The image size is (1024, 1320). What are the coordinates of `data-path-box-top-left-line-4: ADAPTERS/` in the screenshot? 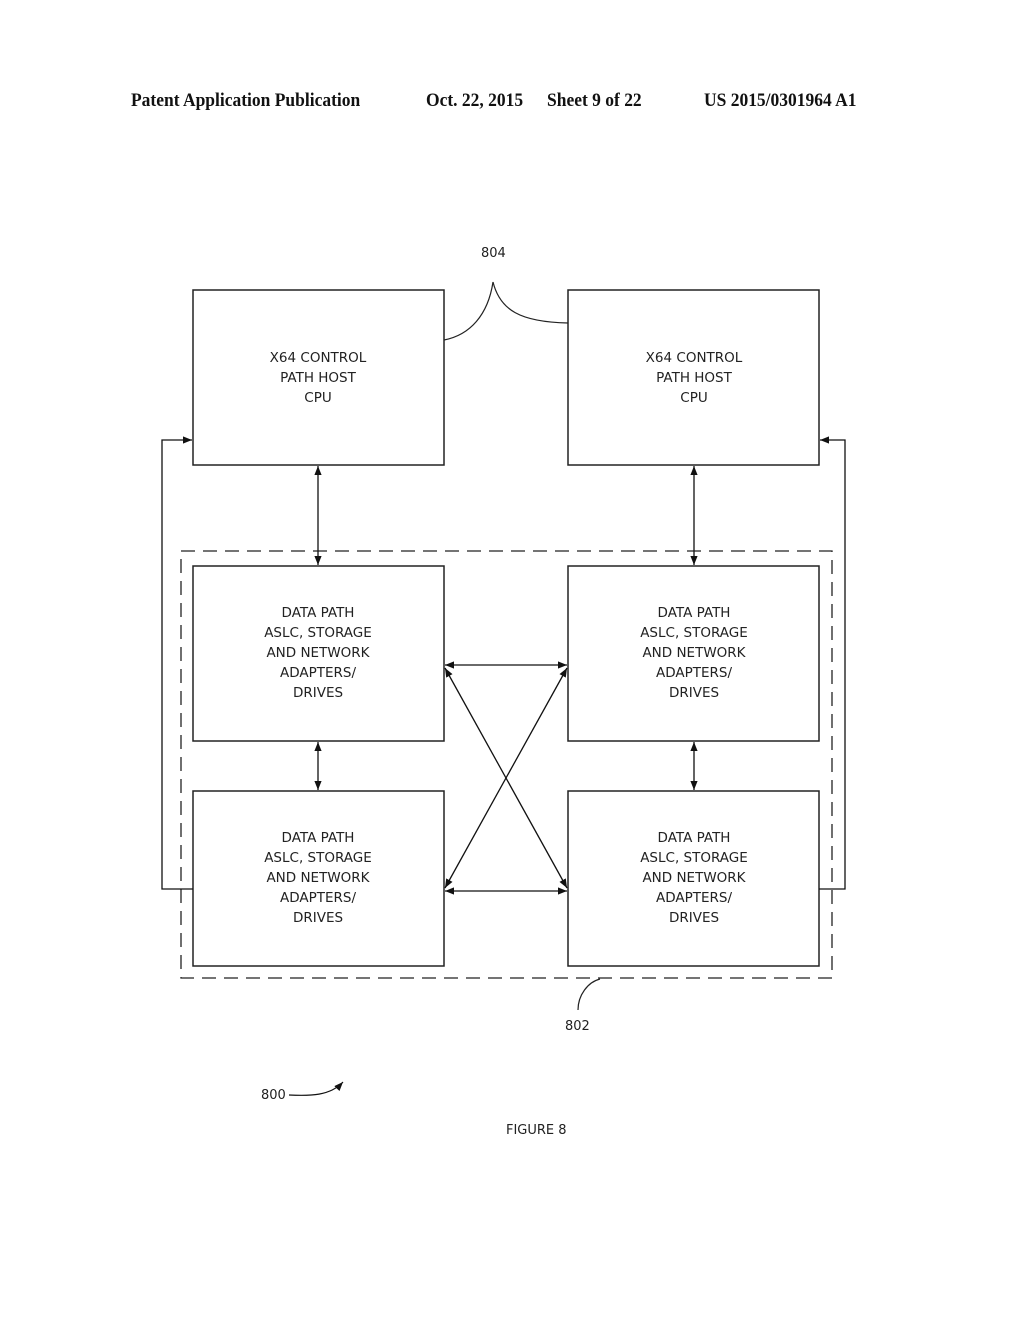 It's located at (318, 673).